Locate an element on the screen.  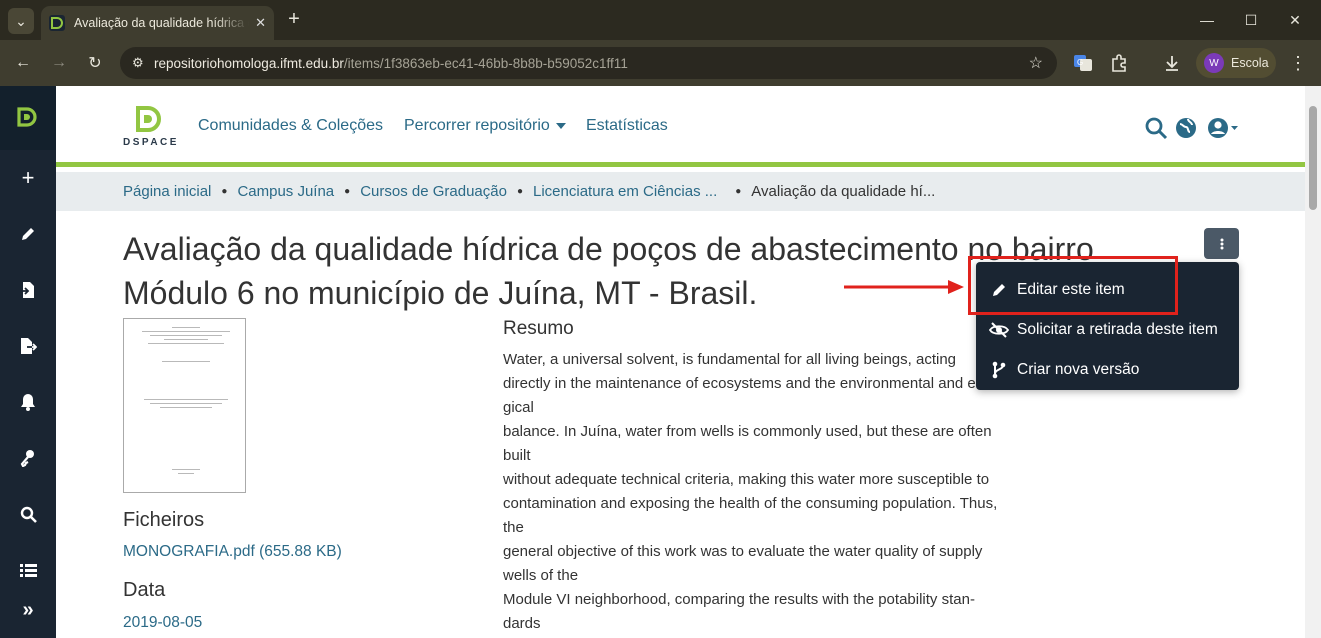
breadcrumb-campus: Campus Juína is located at coordinates (285, 191).